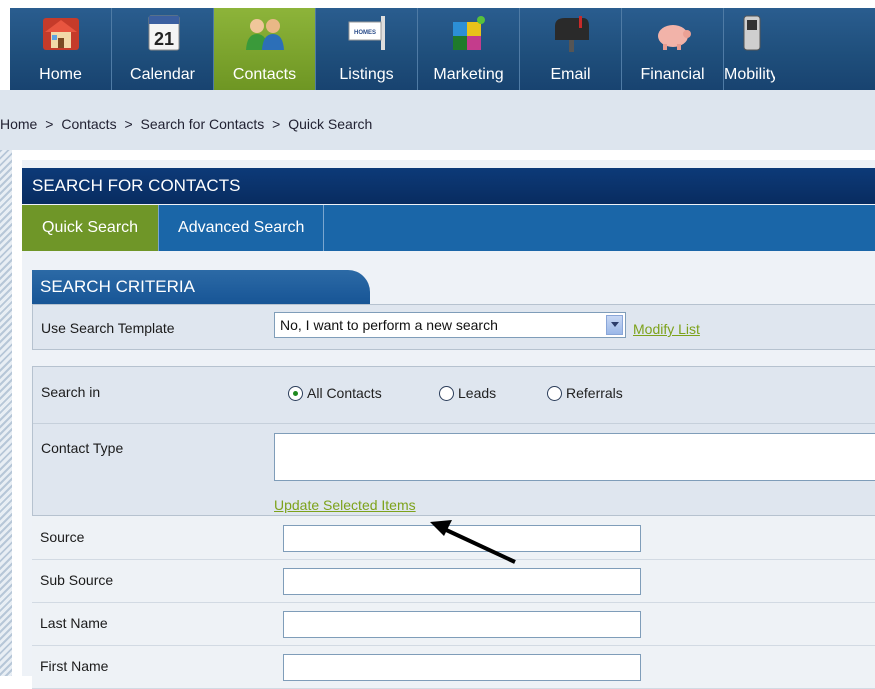  I want to click on calendar-icon: 21, so click(163, 33).